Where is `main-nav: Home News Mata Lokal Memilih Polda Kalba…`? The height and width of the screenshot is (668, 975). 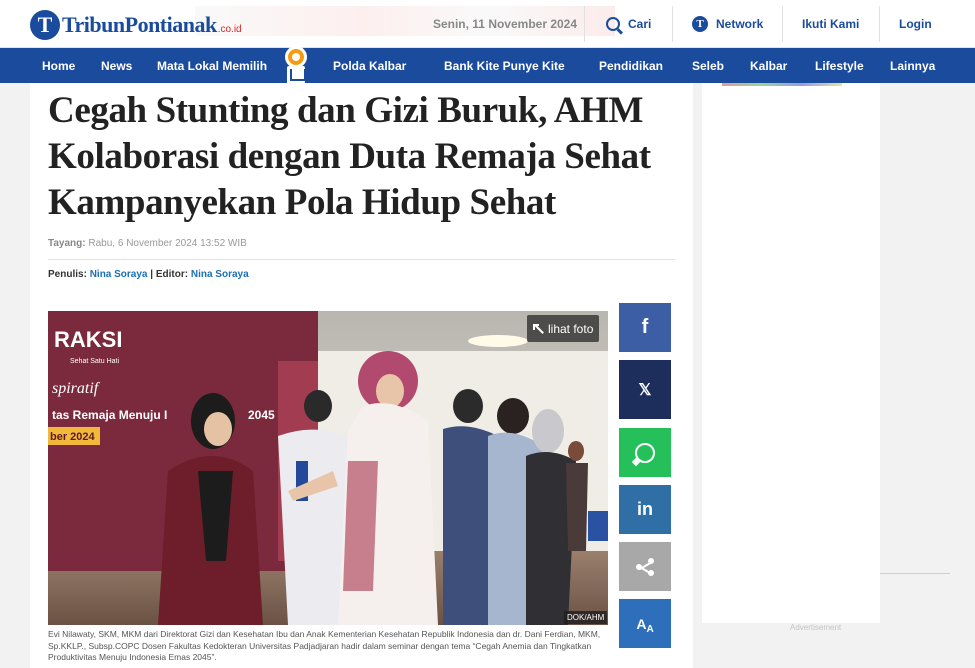
main-nav: Home News Mata Lokal Memilih Polda Kalba… is located at coordinates (487, 65).